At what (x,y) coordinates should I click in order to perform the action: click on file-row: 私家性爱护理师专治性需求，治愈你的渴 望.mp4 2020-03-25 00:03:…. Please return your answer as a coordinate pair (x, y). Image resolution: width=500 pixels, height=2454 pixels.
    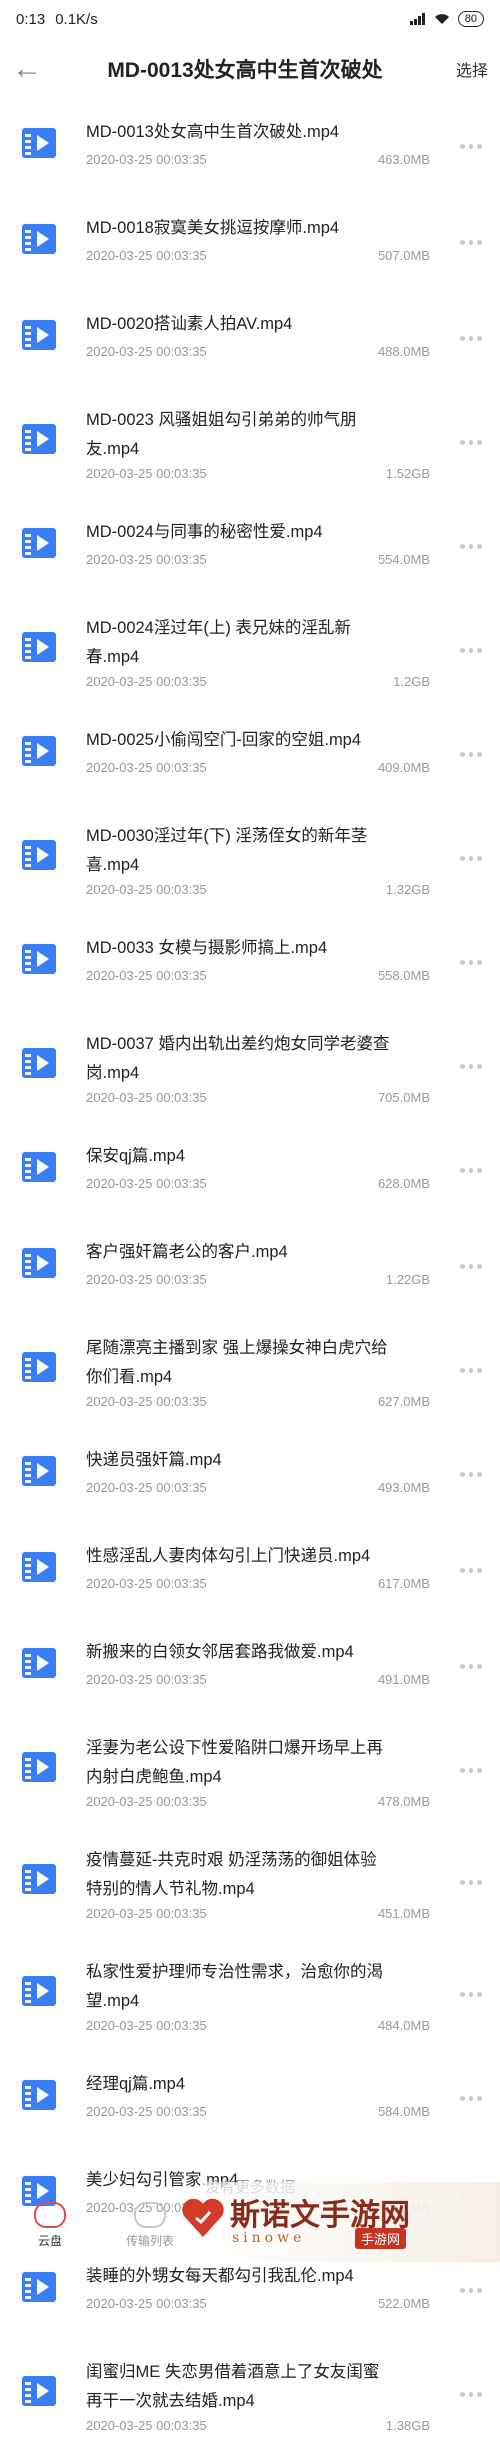
    Looking at the image, I should click on (250, 1998).